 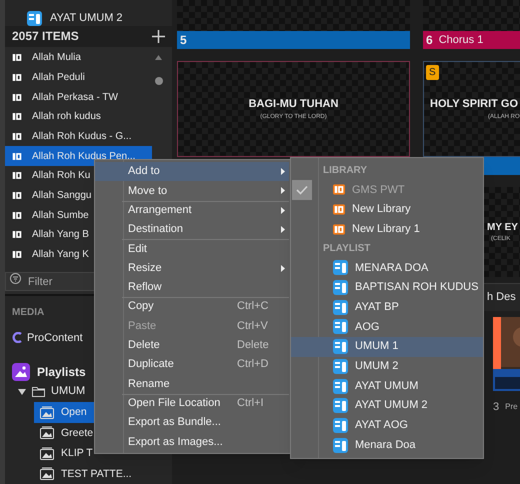 What do you see at coordinates (387, 366) in the screenshot?
I see `submenu-item: UMUM 2` at bounding box center [387, 366].